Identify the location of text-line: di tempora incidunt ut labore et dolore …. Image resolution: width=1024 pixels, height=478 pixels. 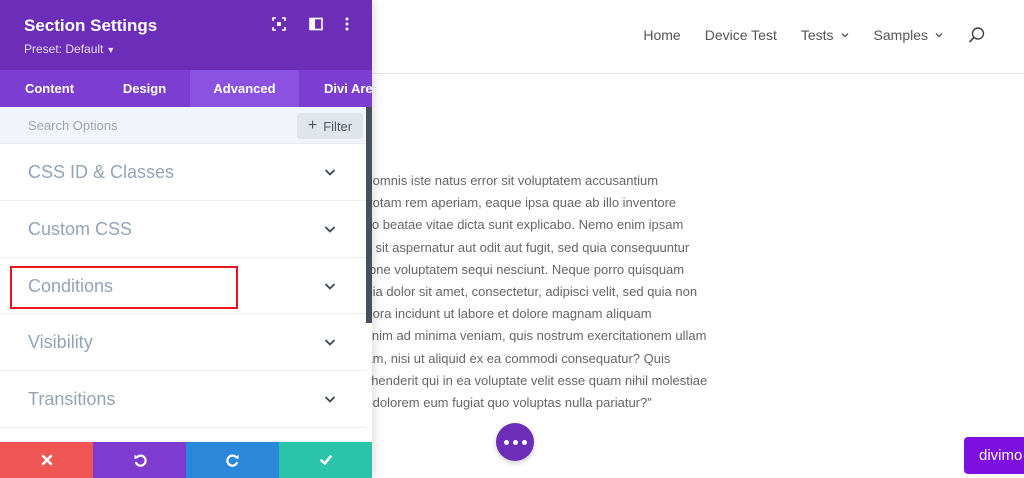
(491, 314).